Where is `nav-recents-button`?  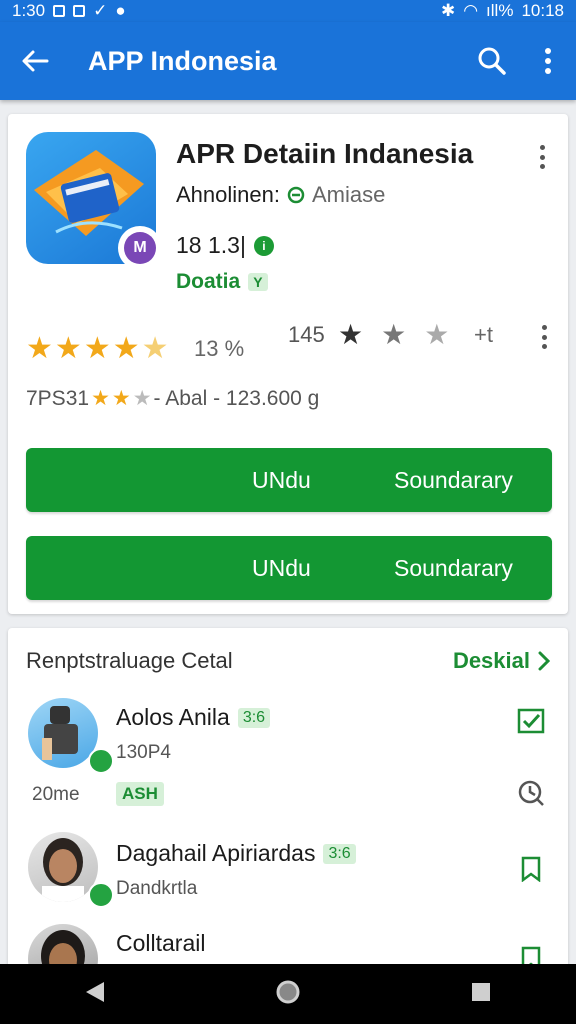
nav-recents-button is located at coordinates (481, 994).